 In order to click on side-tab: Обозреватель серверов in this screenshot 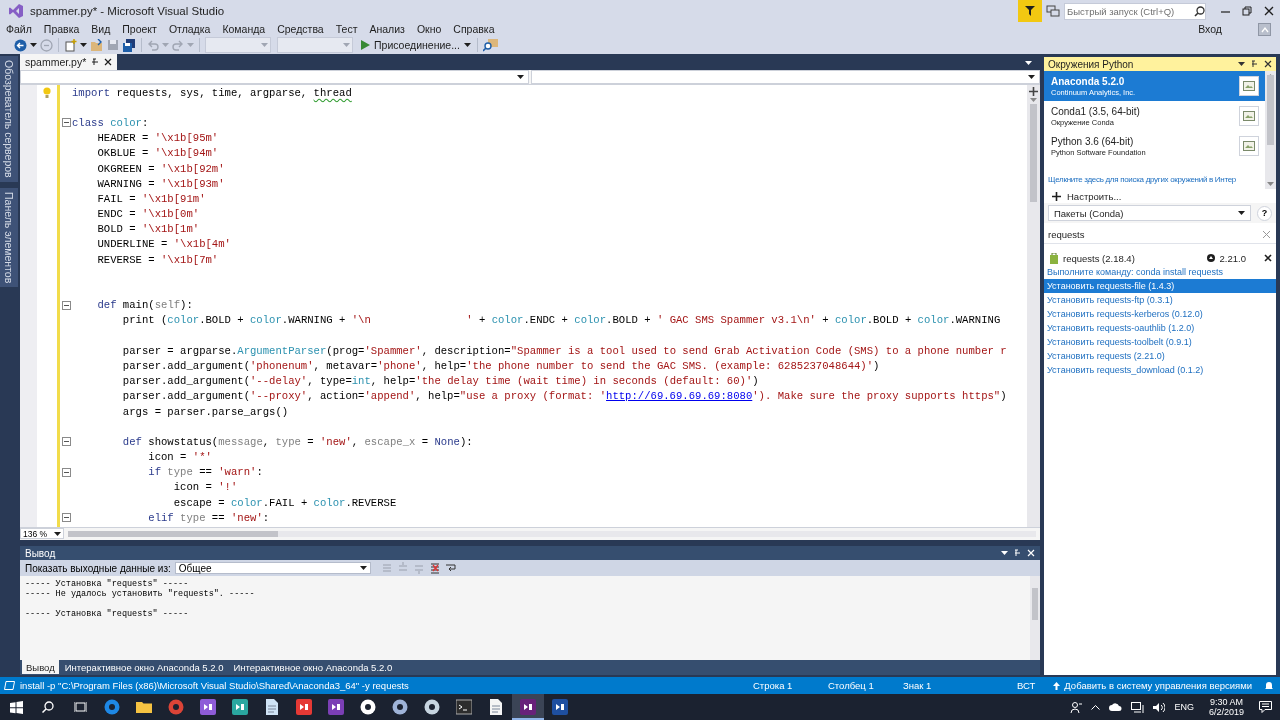, I will do `click(9, 119)`.